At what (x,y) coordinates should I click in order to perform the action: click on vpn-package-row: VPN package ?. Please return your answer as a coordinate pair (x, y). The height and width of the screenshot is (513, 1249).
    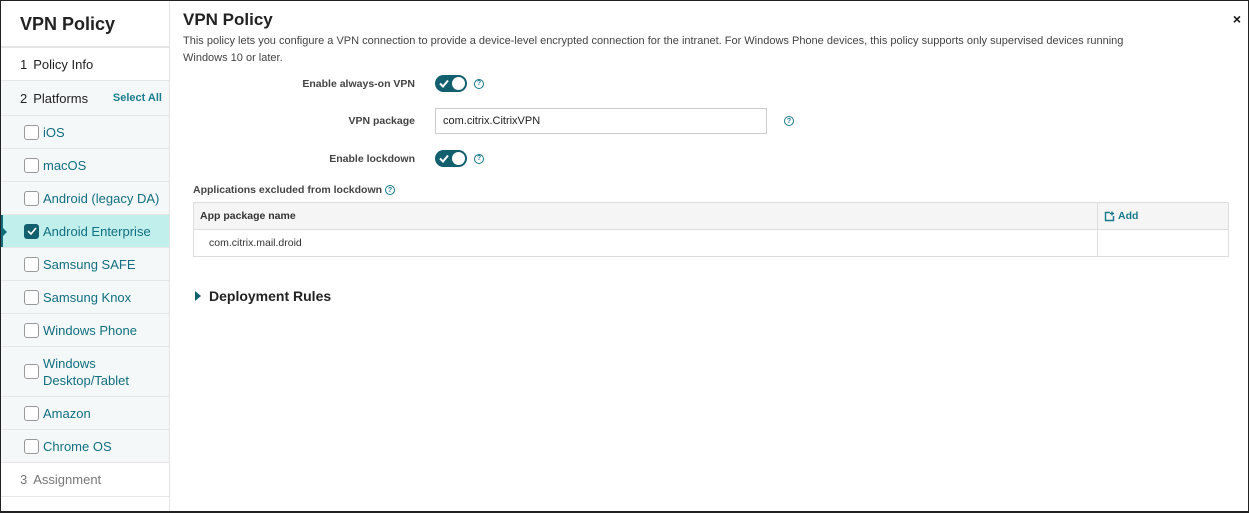
    Looking at the image, I should click on (529, 121).